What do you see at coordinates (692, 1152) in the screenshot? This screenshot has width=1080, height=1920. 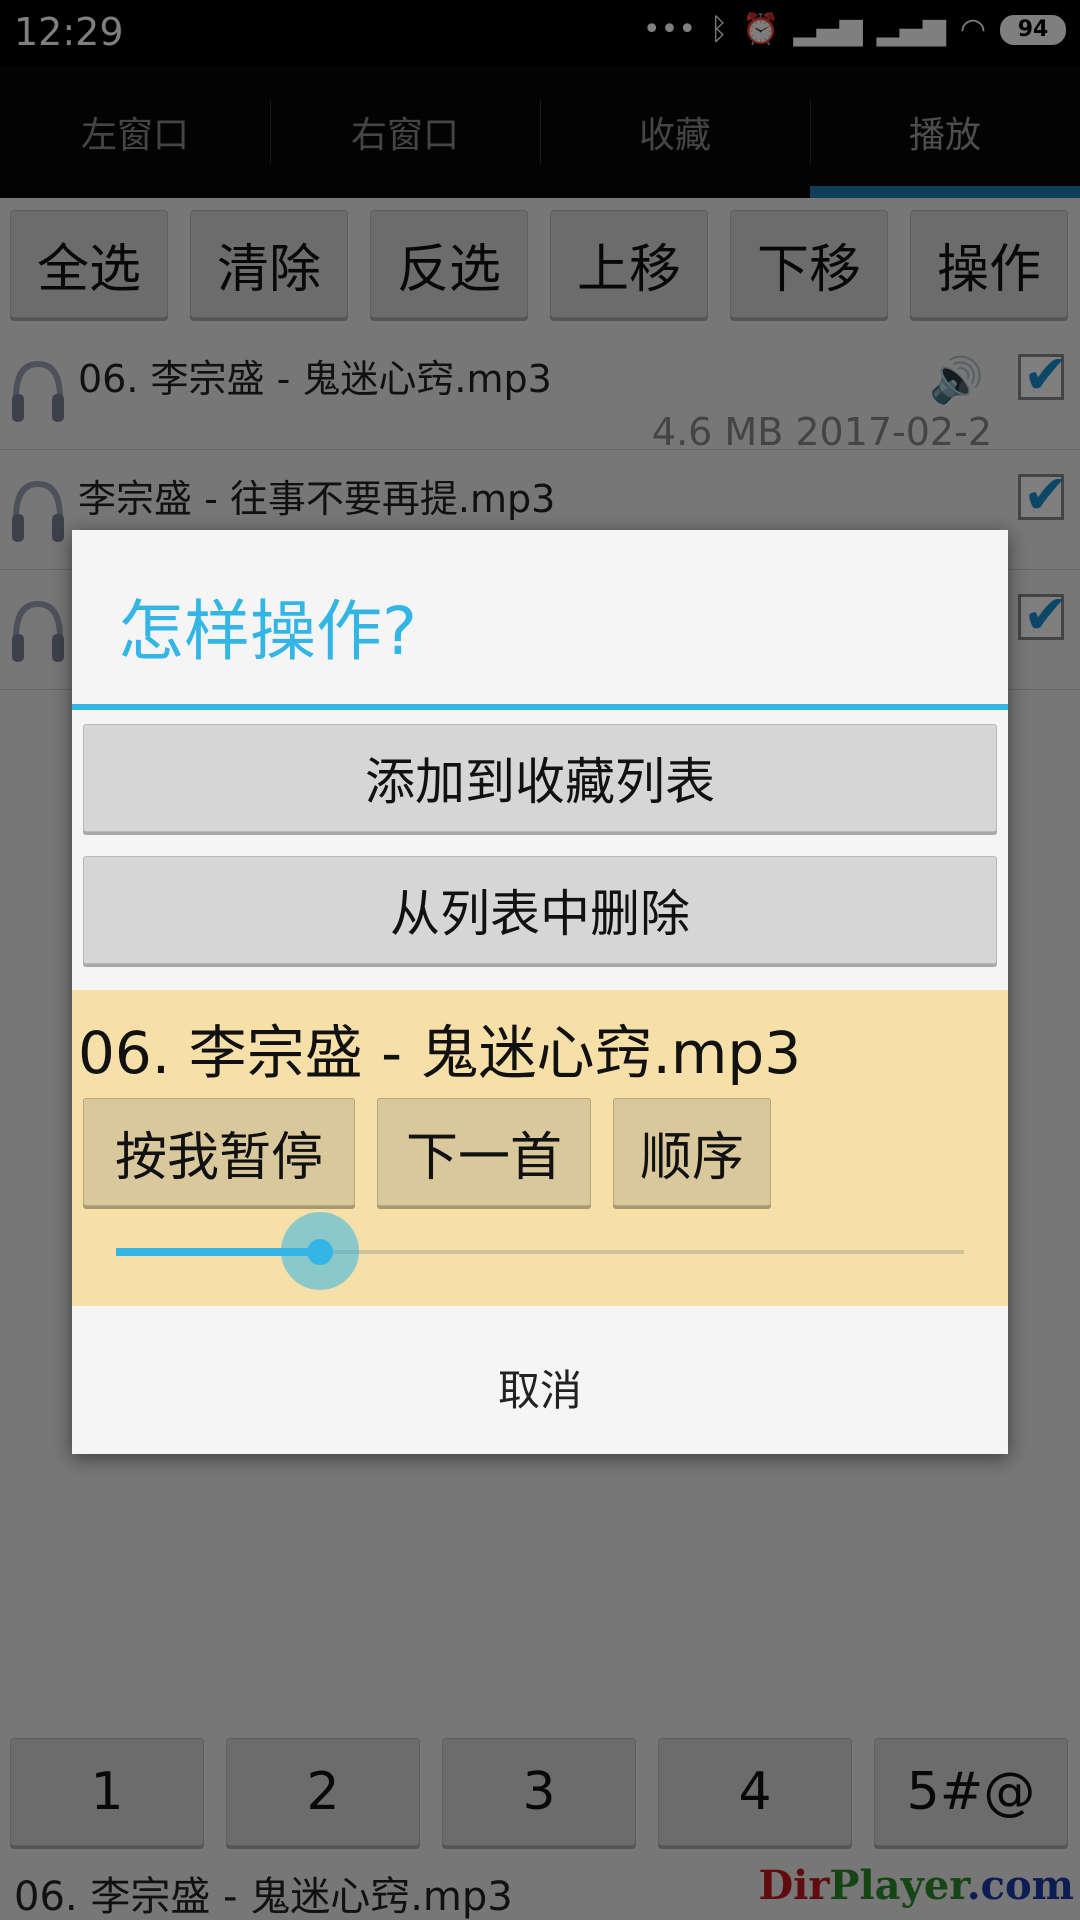 I see `play-order-button: 顺序` at bounding box center [692, 1152].